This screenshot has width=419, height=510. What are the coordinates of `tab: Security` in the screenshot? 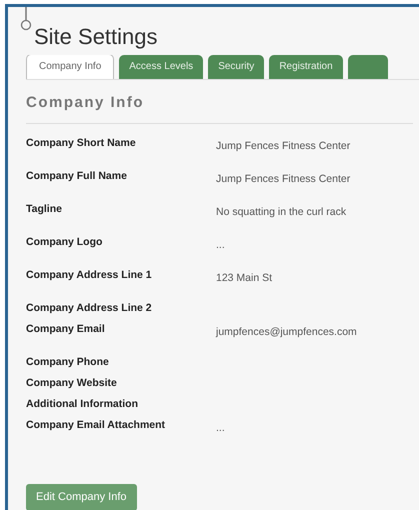 It's located at (236, 67).